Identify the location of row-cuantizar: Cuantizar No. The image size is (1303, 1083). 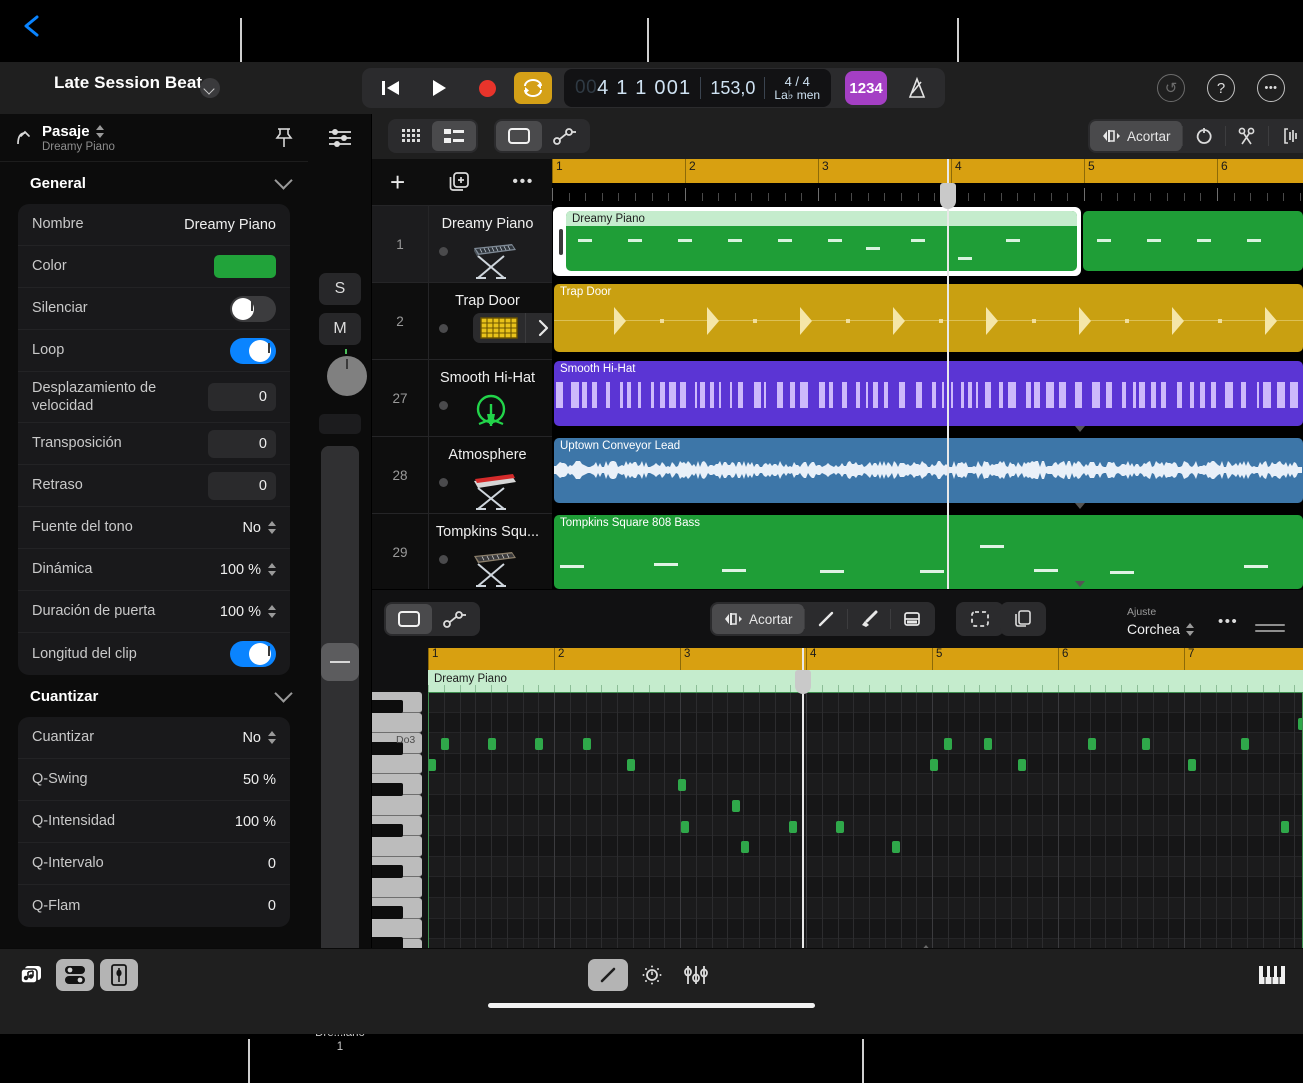
(154, 738).